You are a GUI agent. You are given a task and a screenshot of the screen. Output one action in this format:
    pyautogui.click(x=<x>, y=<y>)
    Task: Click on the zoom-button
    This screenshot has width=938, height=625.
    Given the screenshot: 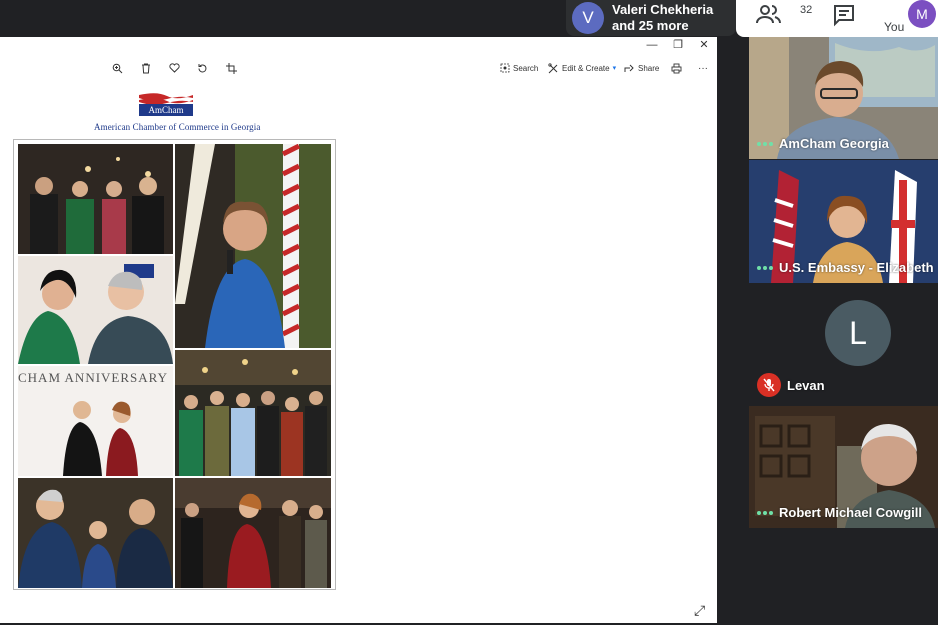 What is the action you would take?
    pyautogui.click(x=117, y=68)
    